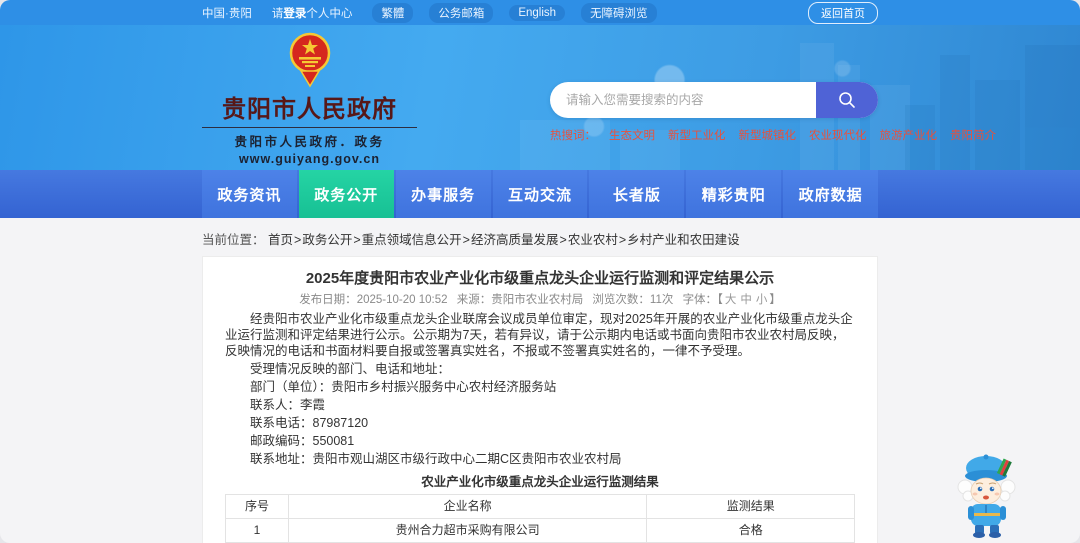  I want to click on hot-word-link: 新型城镇化, so click(768, 135).